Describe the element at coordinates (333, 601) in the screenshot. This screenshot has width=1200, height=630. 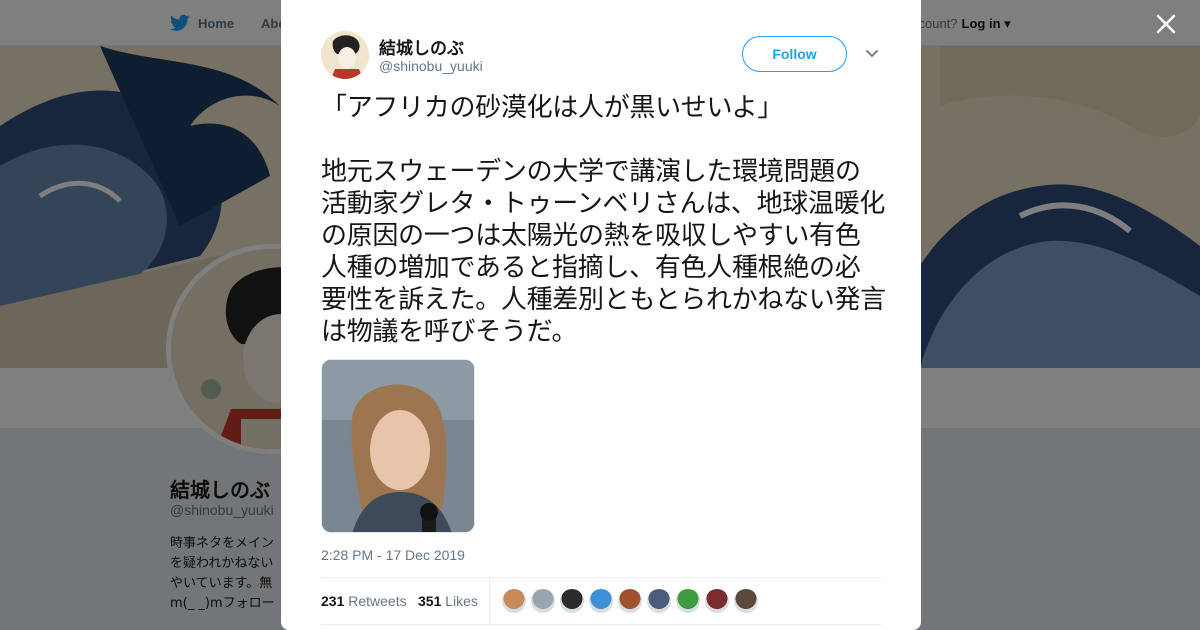
I see `retweets-count: 231` at that location.